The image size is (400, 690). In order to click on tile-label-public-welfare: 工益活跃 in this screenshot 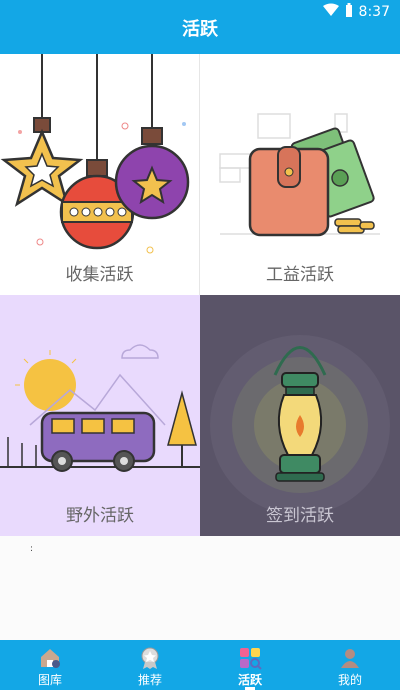, I will do `click(300, 275)`.